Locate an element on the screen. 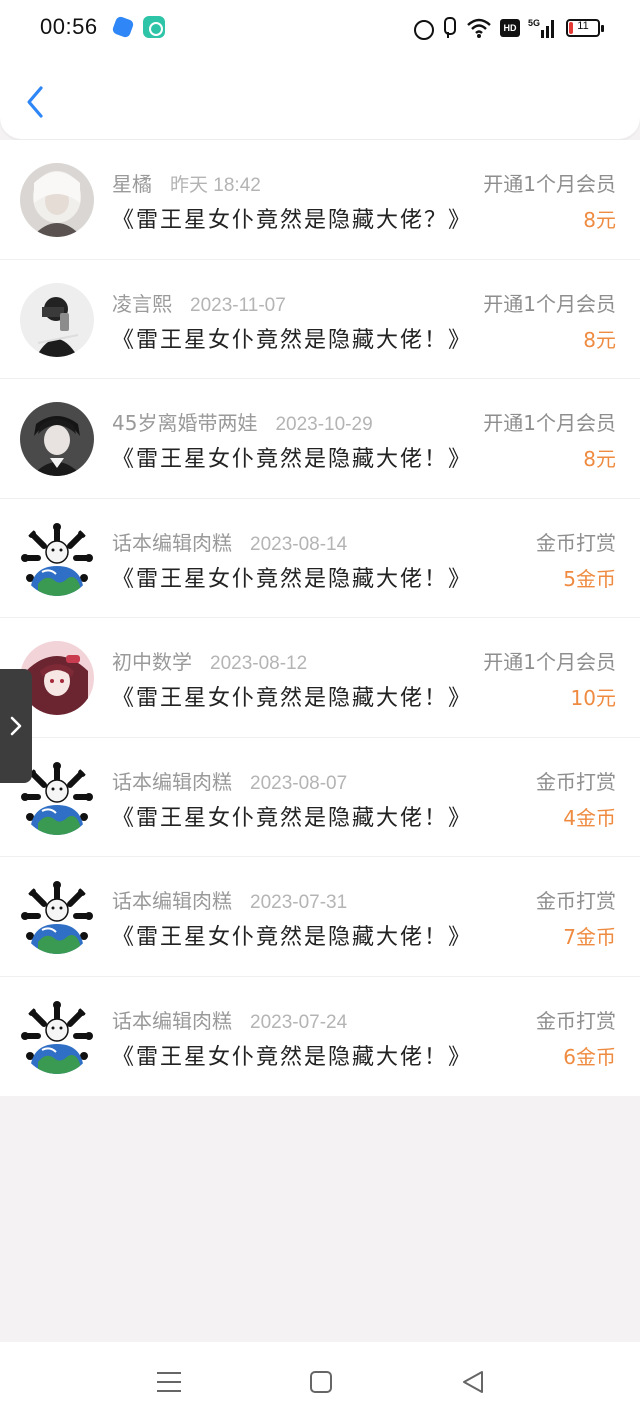 The width and height of the screenshot is (640, 1422). reward-date: 2023-07-24 is located at coordinates (299, 1022).